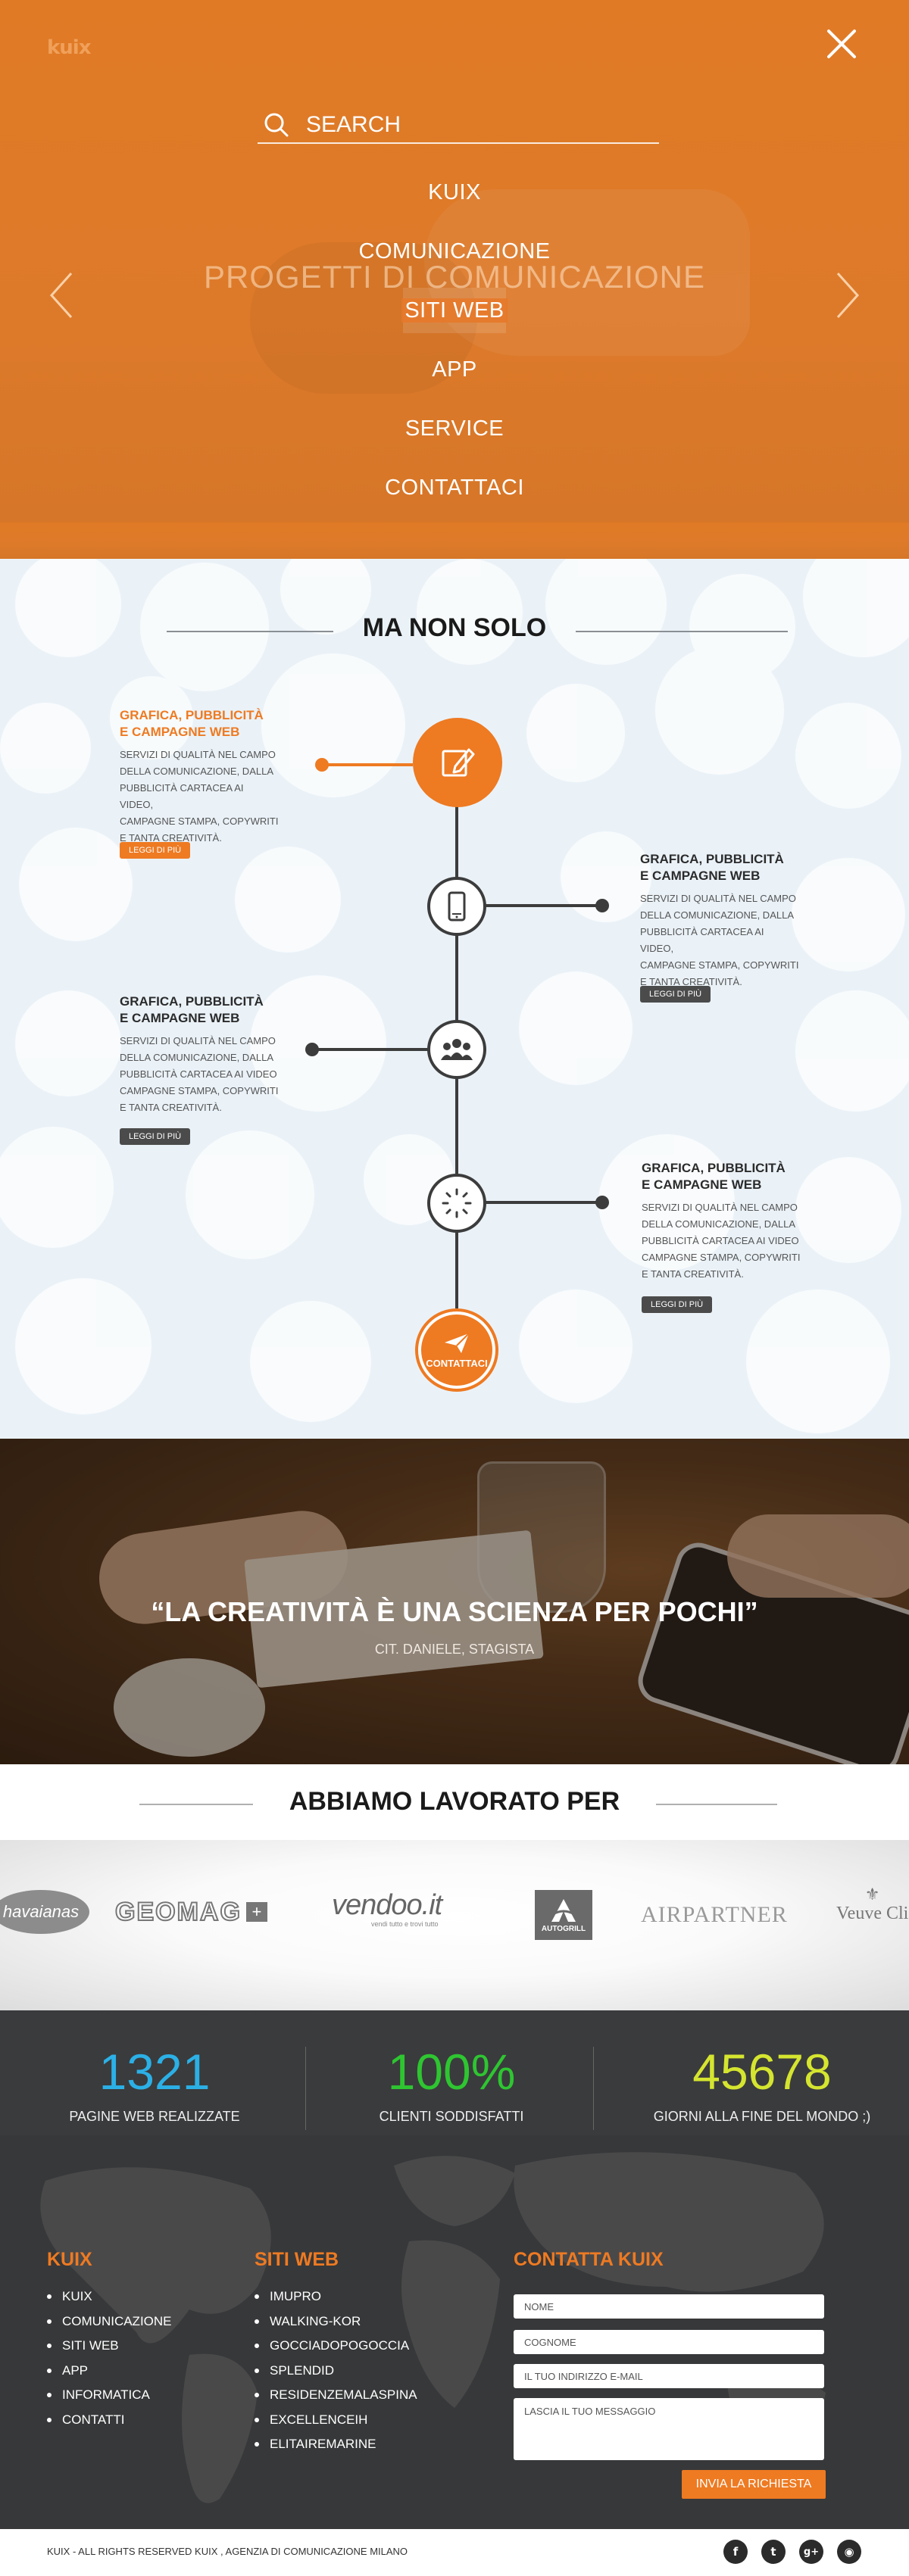 The height and width of the screenshot is (2576, 909). I want to click on client-logo-geomag: GEOMAG +, so click(190, 1912).